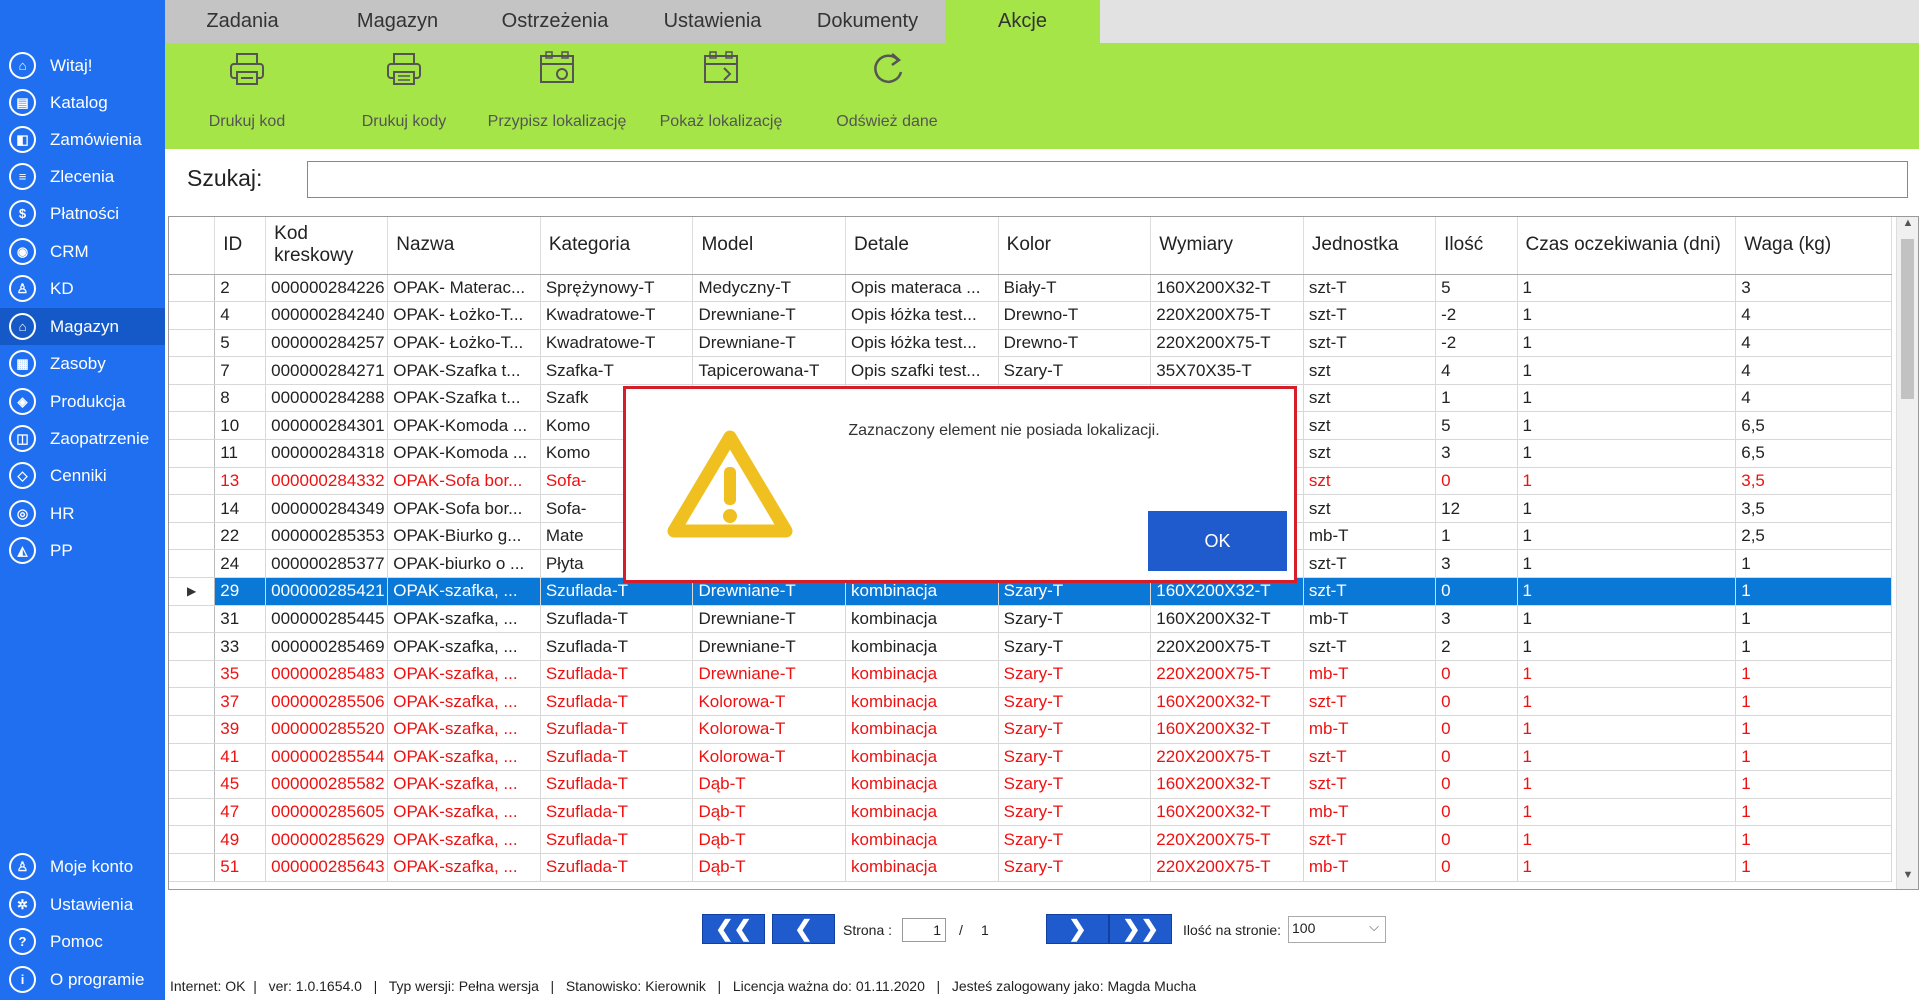 This screenshot has height=1000, width=1919. What do you see at coordinates (1627, 729) in the screenshot?
I see `table-cell: 1` at bounding box center [1627, 729].